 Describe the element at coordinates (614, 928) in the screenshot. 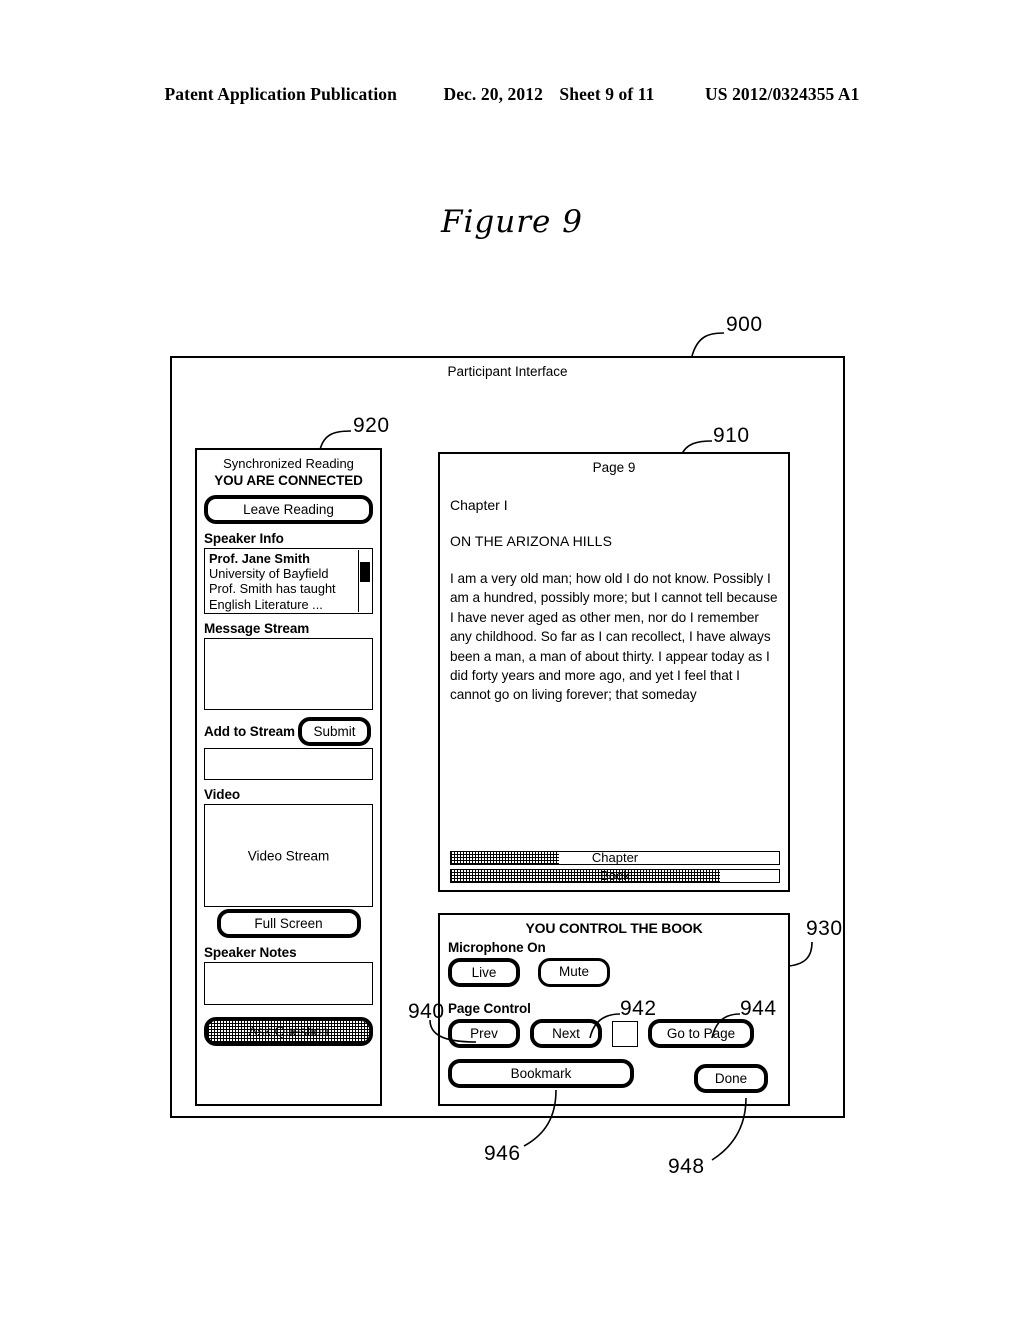

I see `control-panel-title: YOU CONTROL THE BOOK` at that location.